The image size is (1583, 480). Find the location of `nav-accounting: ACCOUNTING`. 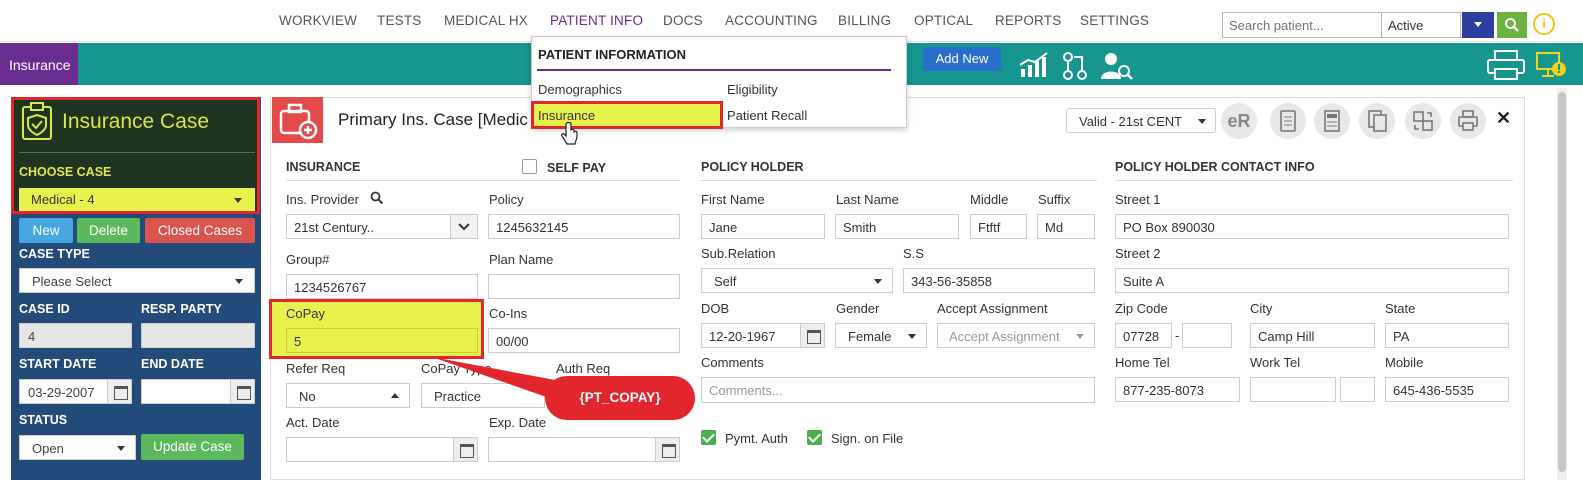

nav-accounting: ACCOUNTING is located at coordinates (771, 20).